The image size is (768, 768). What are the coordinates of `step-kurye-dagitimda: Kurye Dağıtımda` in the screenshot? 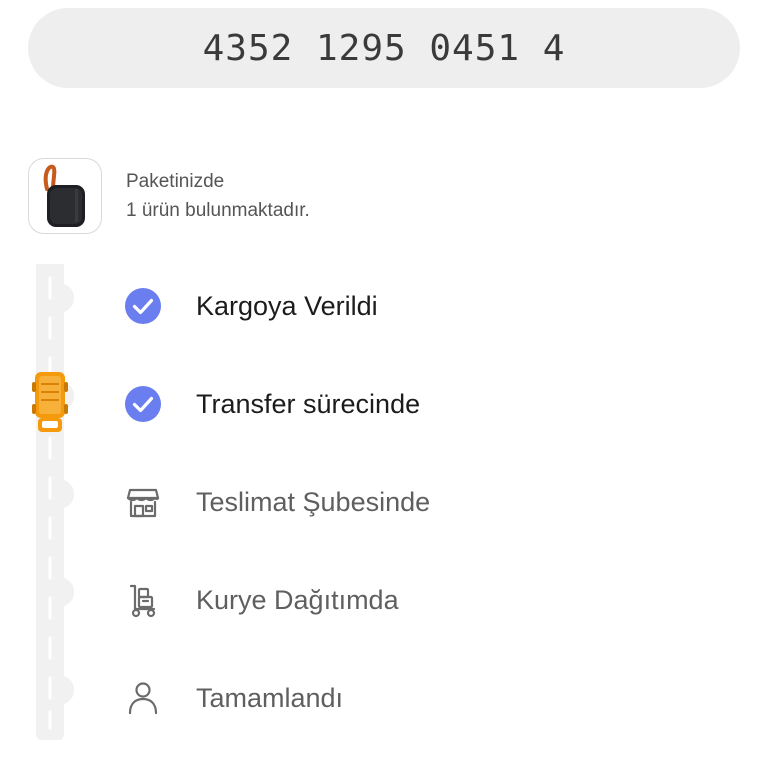 It's located at (261, 600).